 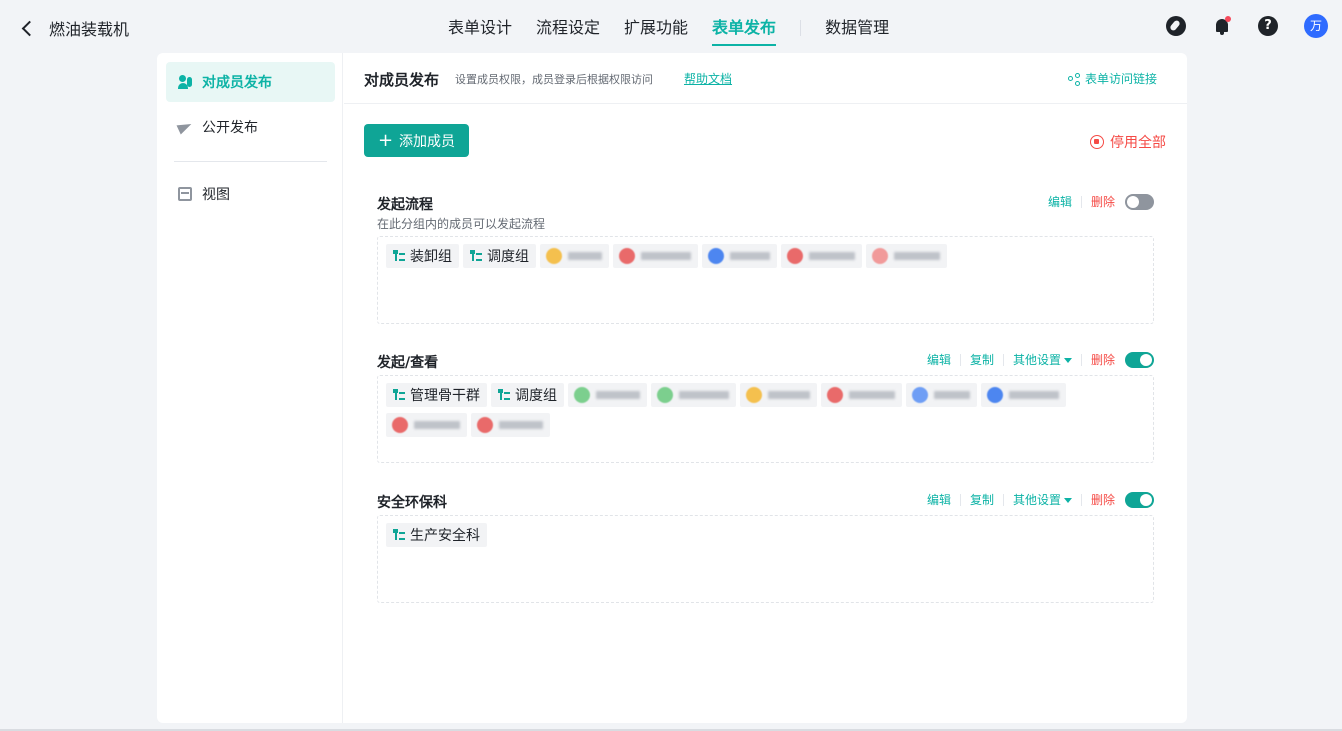 What do you see at coordinates (185, 82) in the screenshot?
I see `users-icon` at bounding box center [185, 82].